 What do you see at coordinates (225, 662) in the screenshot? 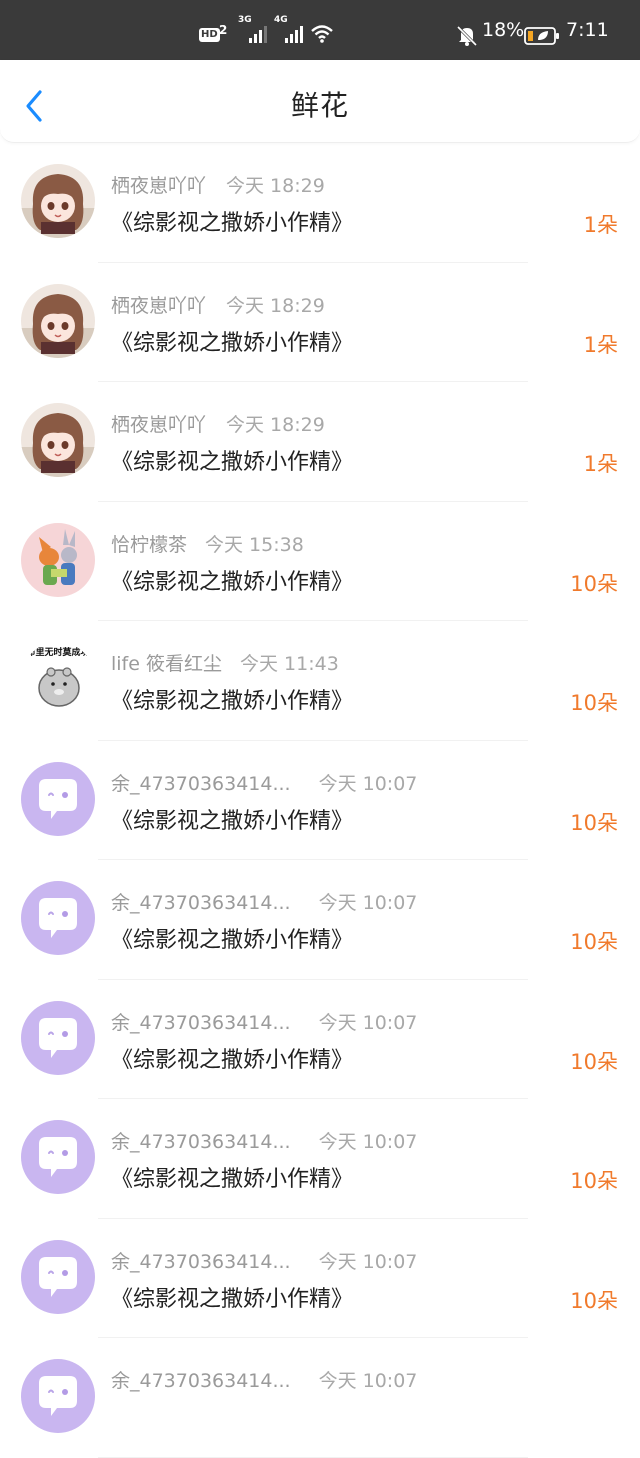
I see `row-meta: life 筱看红尘 今天 11:43` at bounding box center [225, 662].